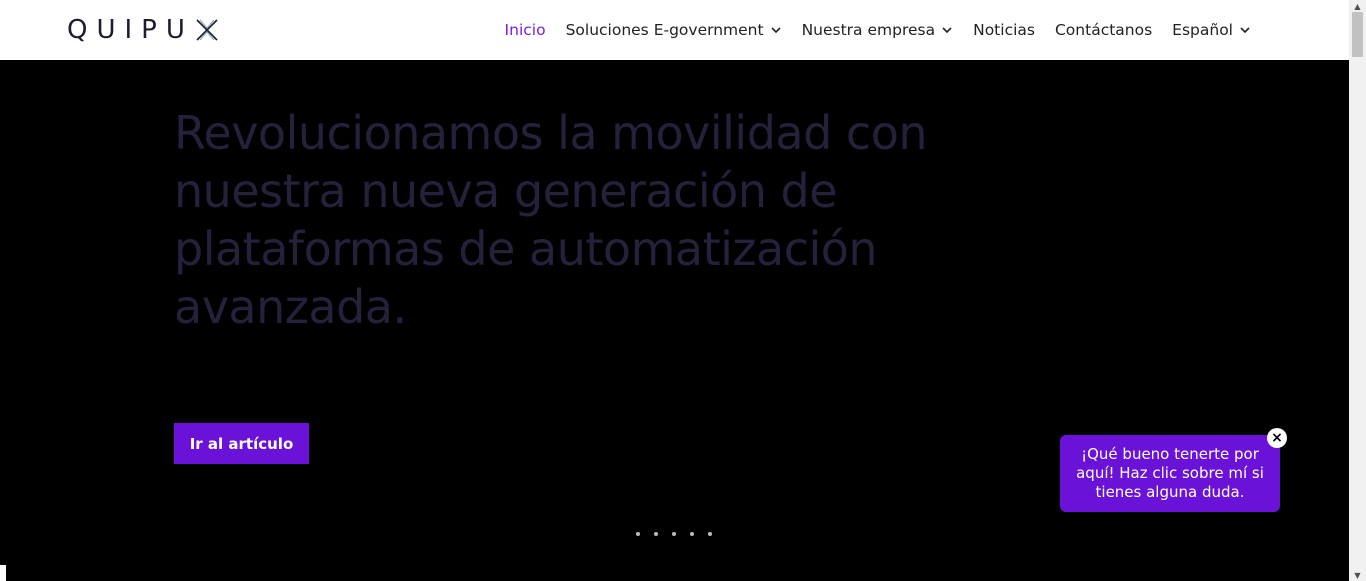 The image size is (1366, 581). I want to click on nav-item-noticias: Noticias, so click(1004, 30).